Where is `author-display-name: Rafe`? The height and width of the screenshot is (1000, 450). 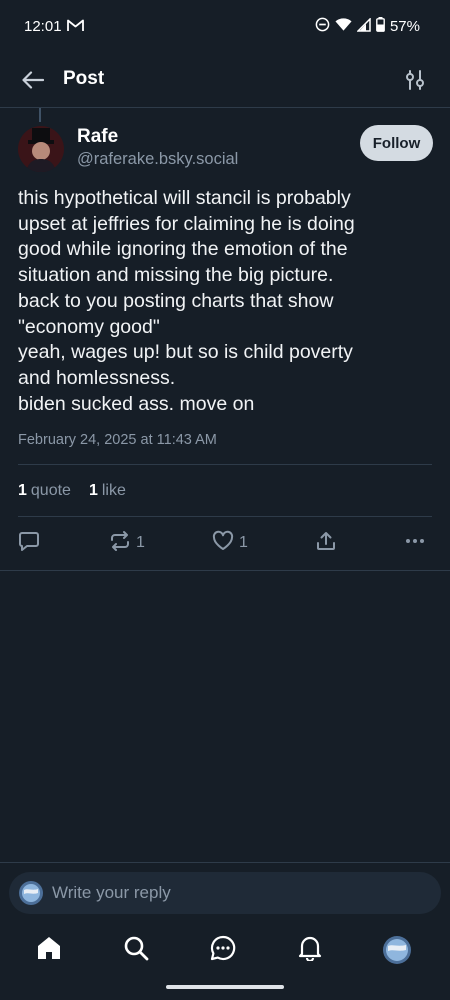 author-display-name: Rafe is located at coordinates (97, 137).